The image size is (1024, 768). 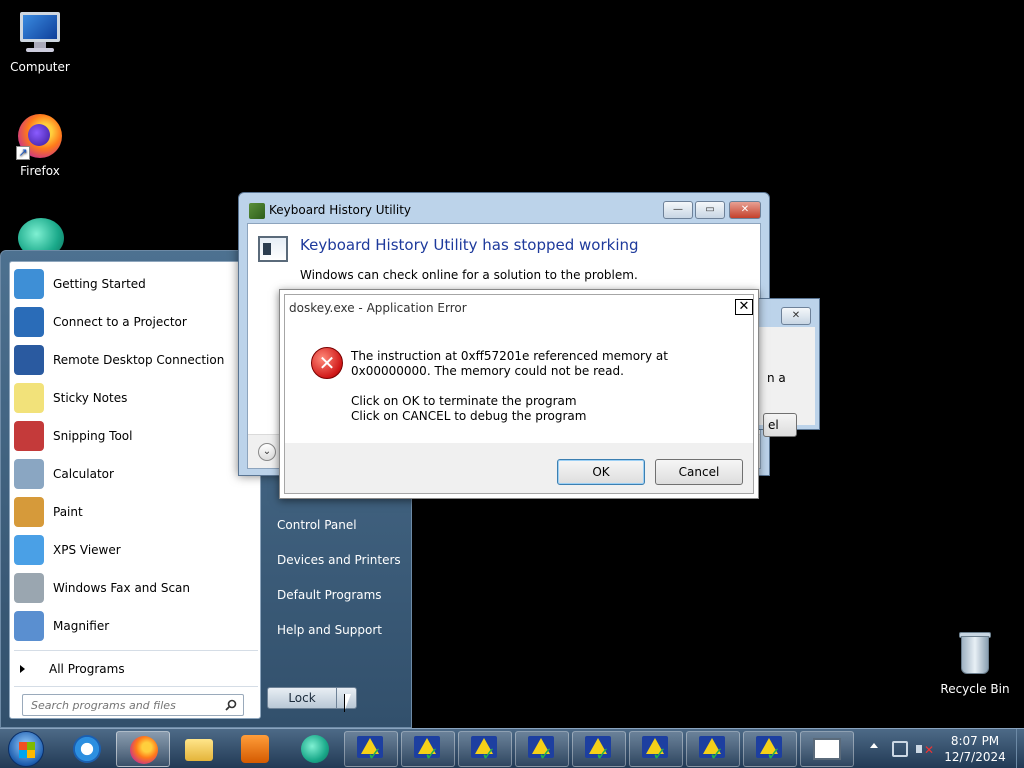 What do you see at coordinates (874, 745) in the screenshot?
I see `show-hidden-icons-arrow` at bounding box center [874, 745].